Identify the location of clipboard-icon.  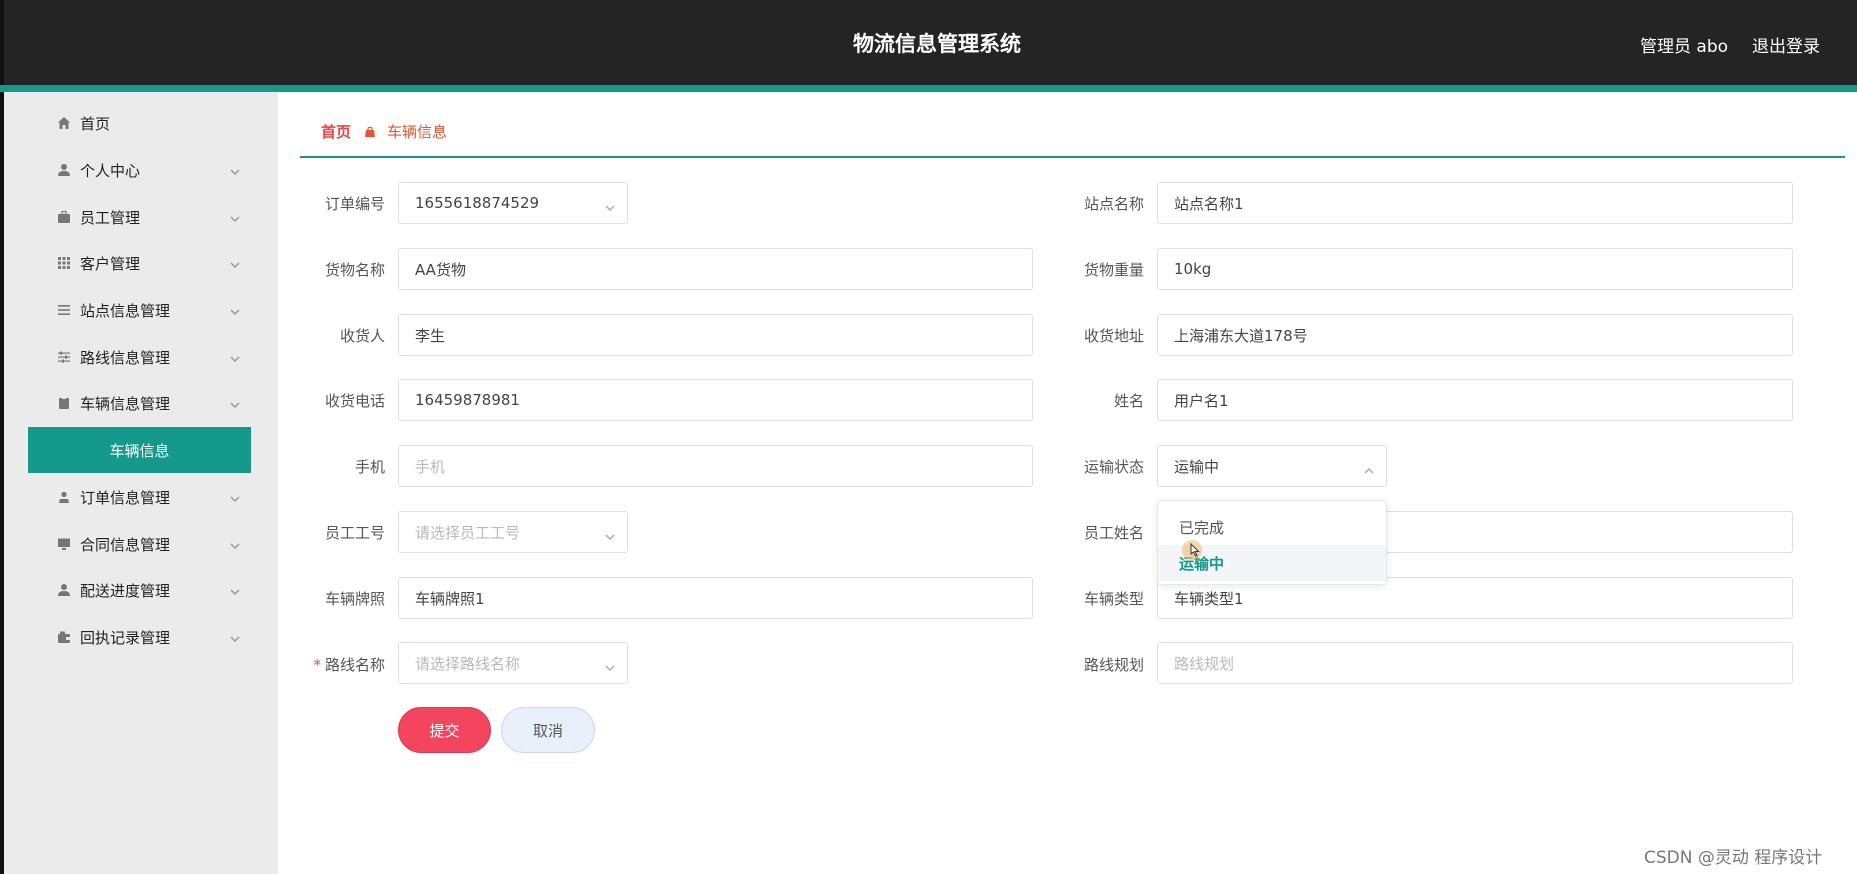
(64, 403).